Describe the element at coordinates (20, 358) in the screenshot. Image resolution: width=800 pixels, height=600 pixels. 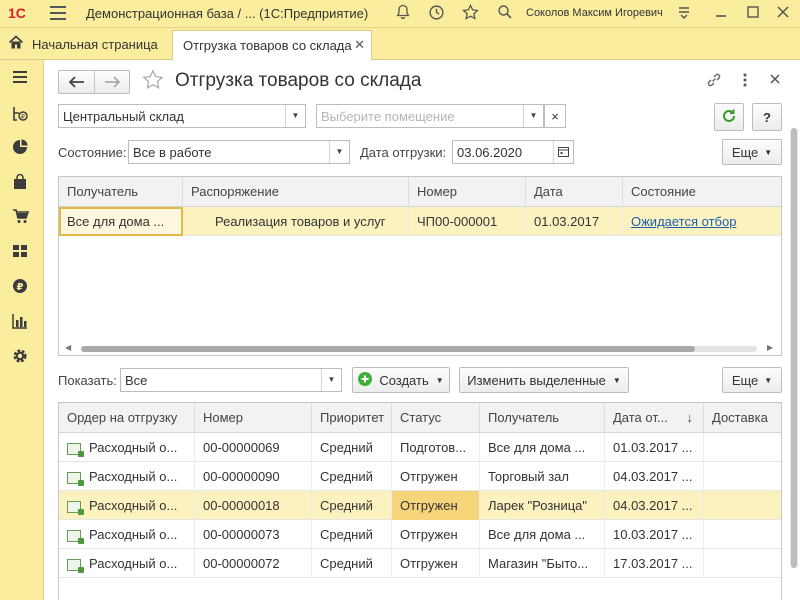
I see `settings-icon` at that location.